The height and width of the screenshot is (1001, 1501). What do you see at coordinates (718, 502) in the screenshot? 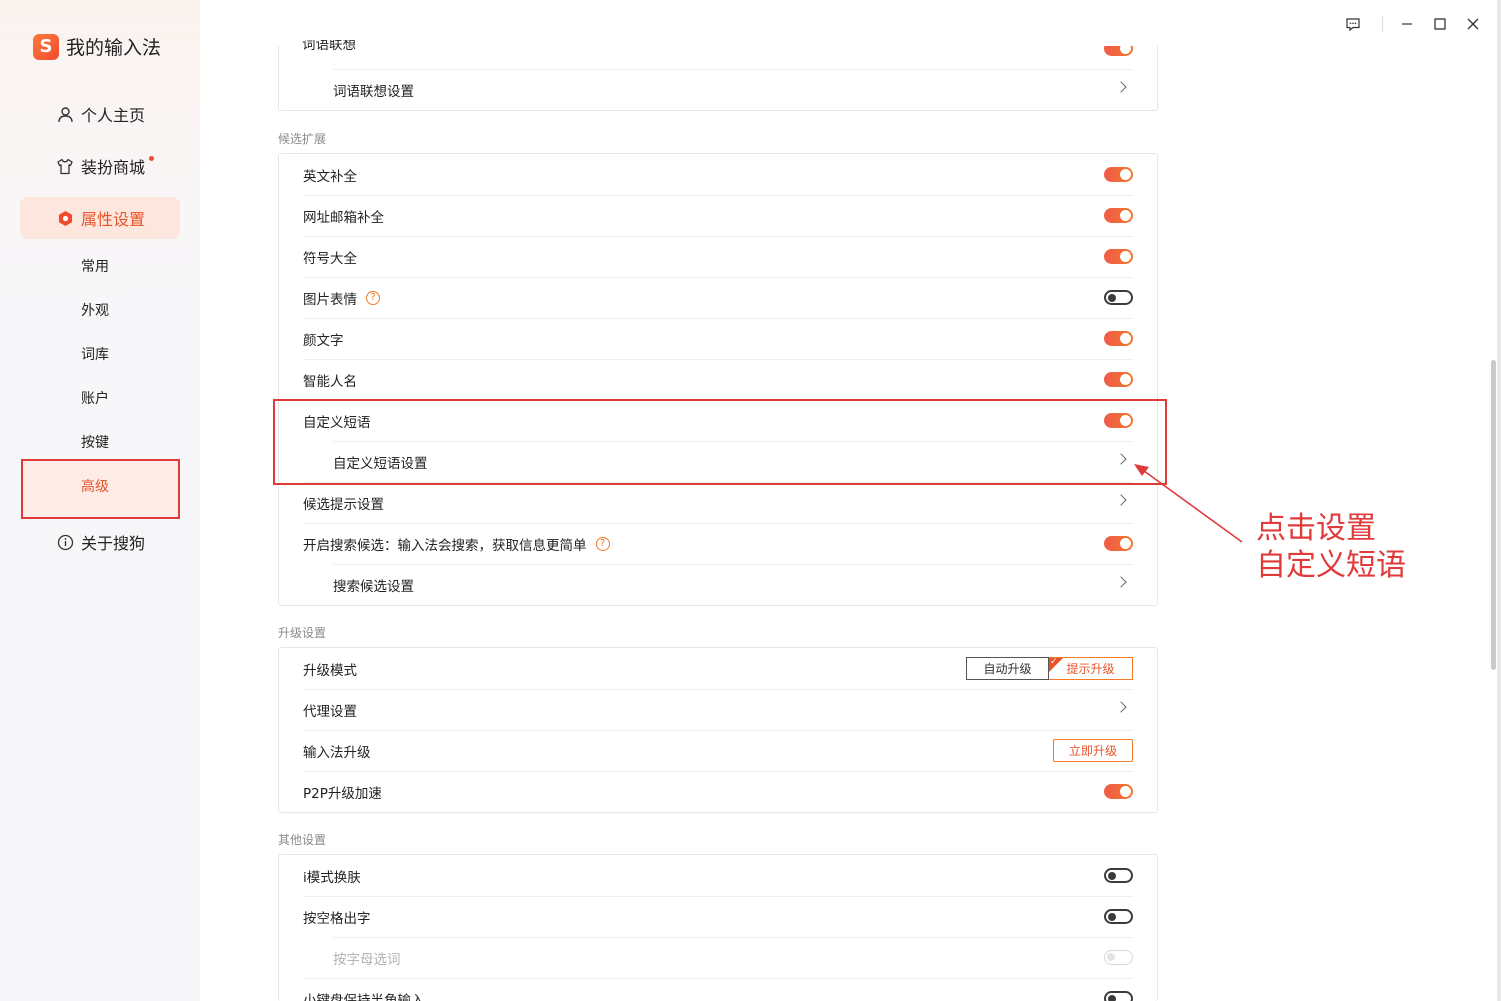
I see `row-candidate-hint-settings: 候选提示设置` at bounding box center [718, 502].